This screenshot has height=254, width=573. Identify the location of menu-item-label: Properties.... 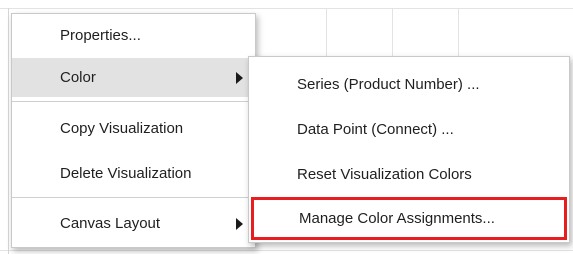
(100, 35).